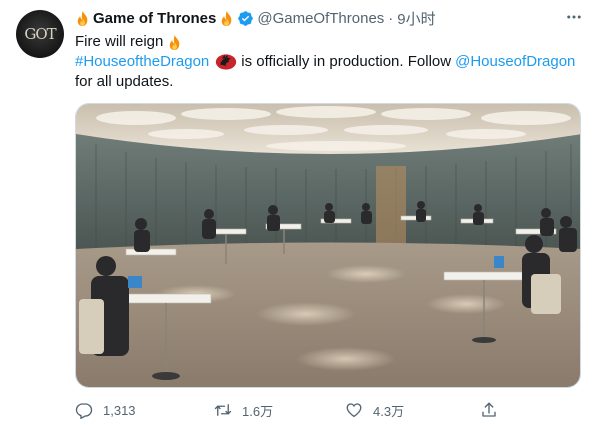 This screenshot has height=425, width=593. What do you see at coordinates (119, 410) in the screenshot?
I see `reply-count: 1,313` at bounding box center [119, 410].